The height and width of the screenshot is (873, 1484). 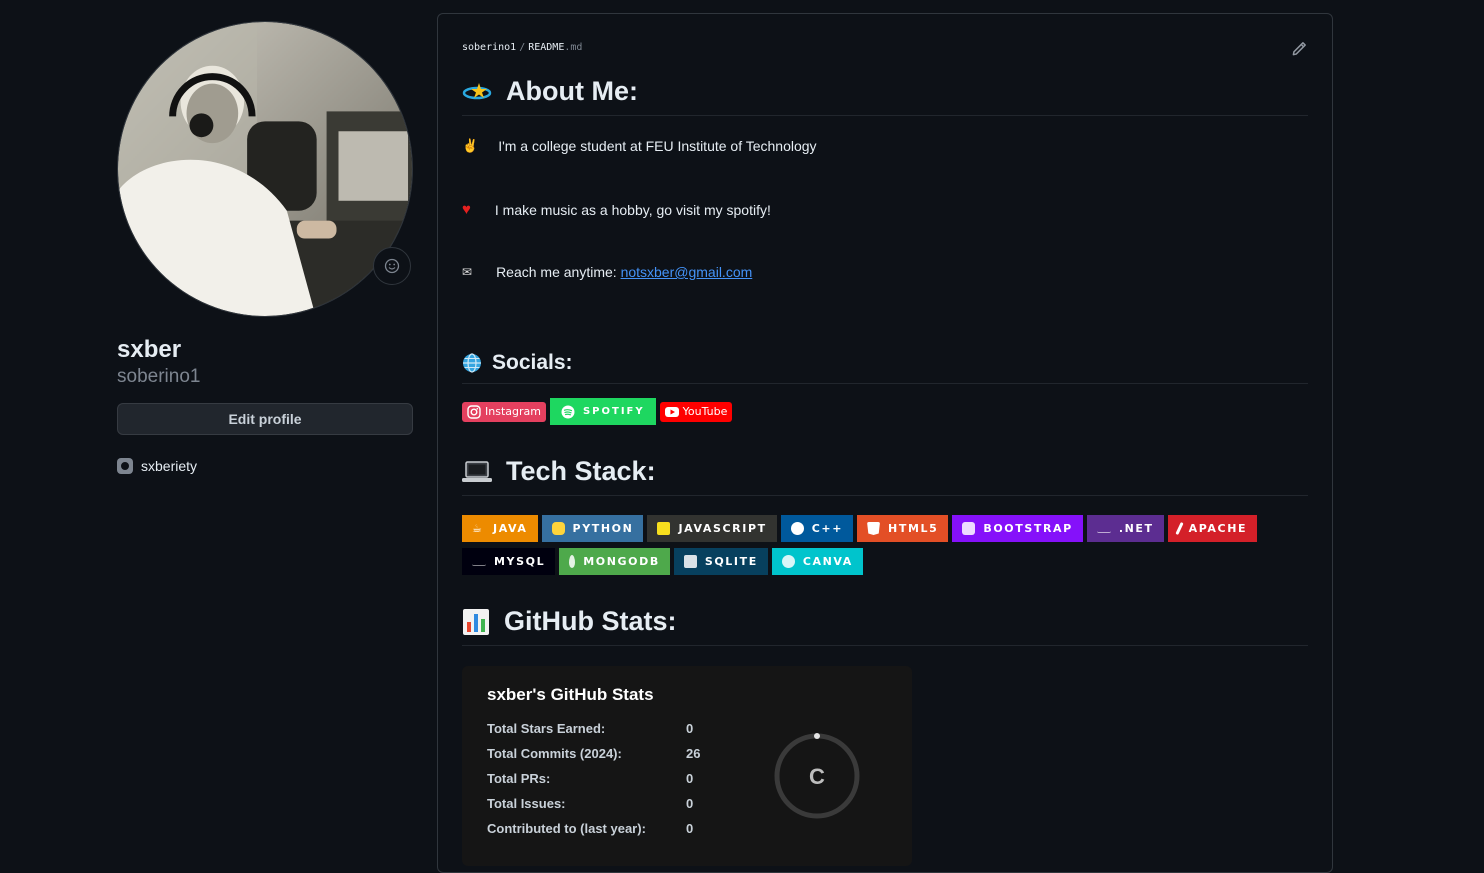 I want to click on tech-badge-javascript: JAVASCRIPT, so click(x=712, y=528).